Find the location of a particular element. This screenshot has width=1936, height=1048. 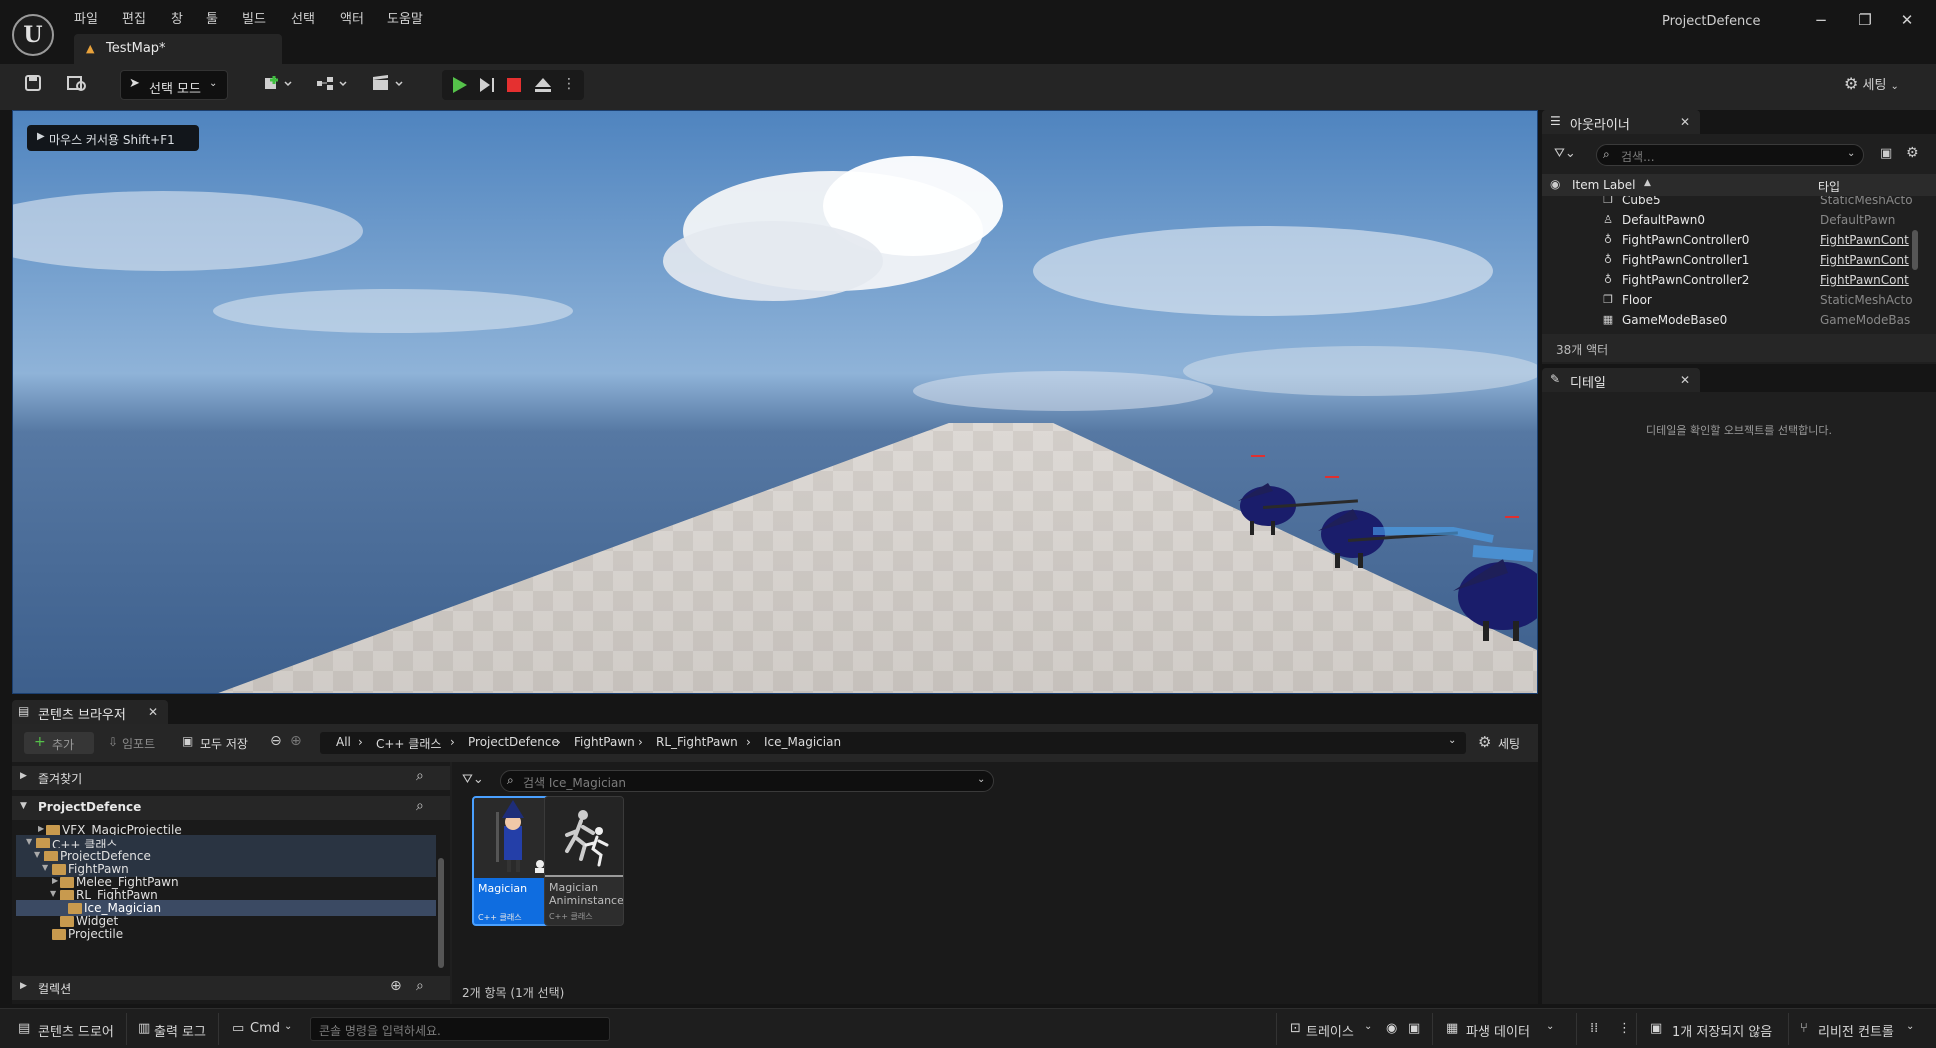

forward-icon: ⊕ is located at coordinates (296, 741).